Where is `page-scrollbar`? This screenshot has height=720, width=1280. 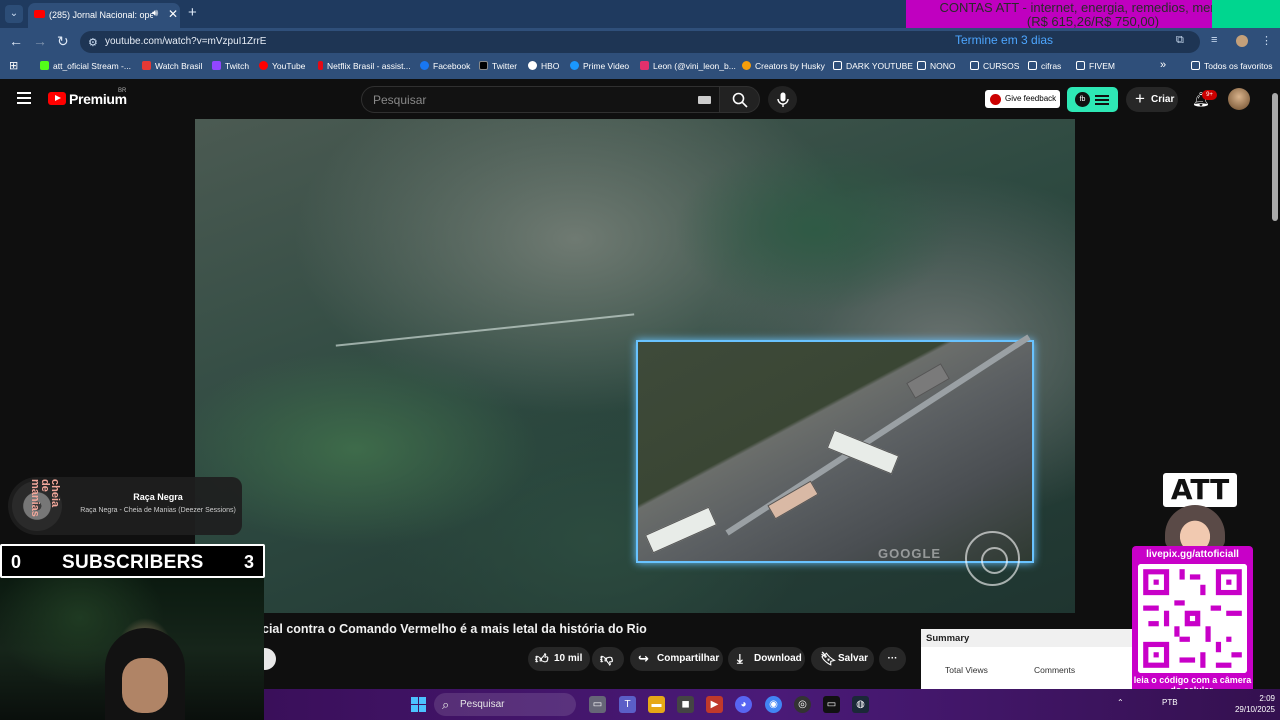
page-scrollbar is located at coordinates (1275, 384).